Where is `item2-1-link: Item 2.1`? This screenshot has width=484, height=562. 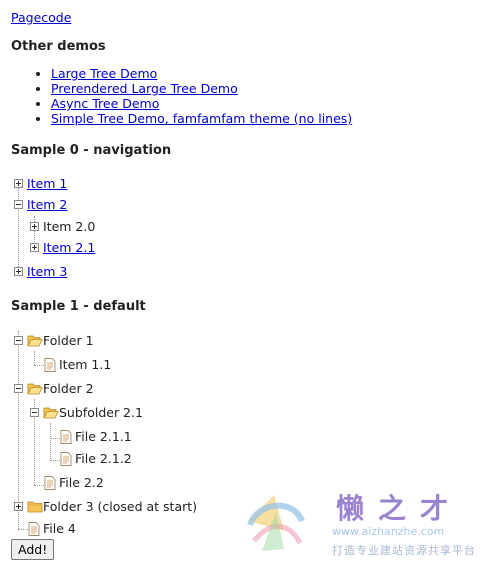 item2-1-link: Item 2.1 is located at coordinates (69, 248).